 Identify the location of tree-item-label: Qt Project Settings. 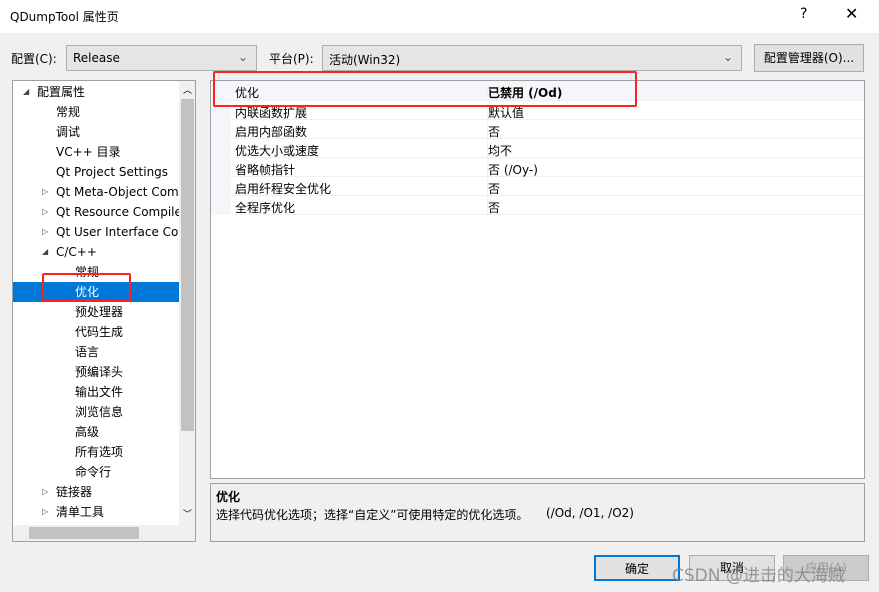
(112, 172).